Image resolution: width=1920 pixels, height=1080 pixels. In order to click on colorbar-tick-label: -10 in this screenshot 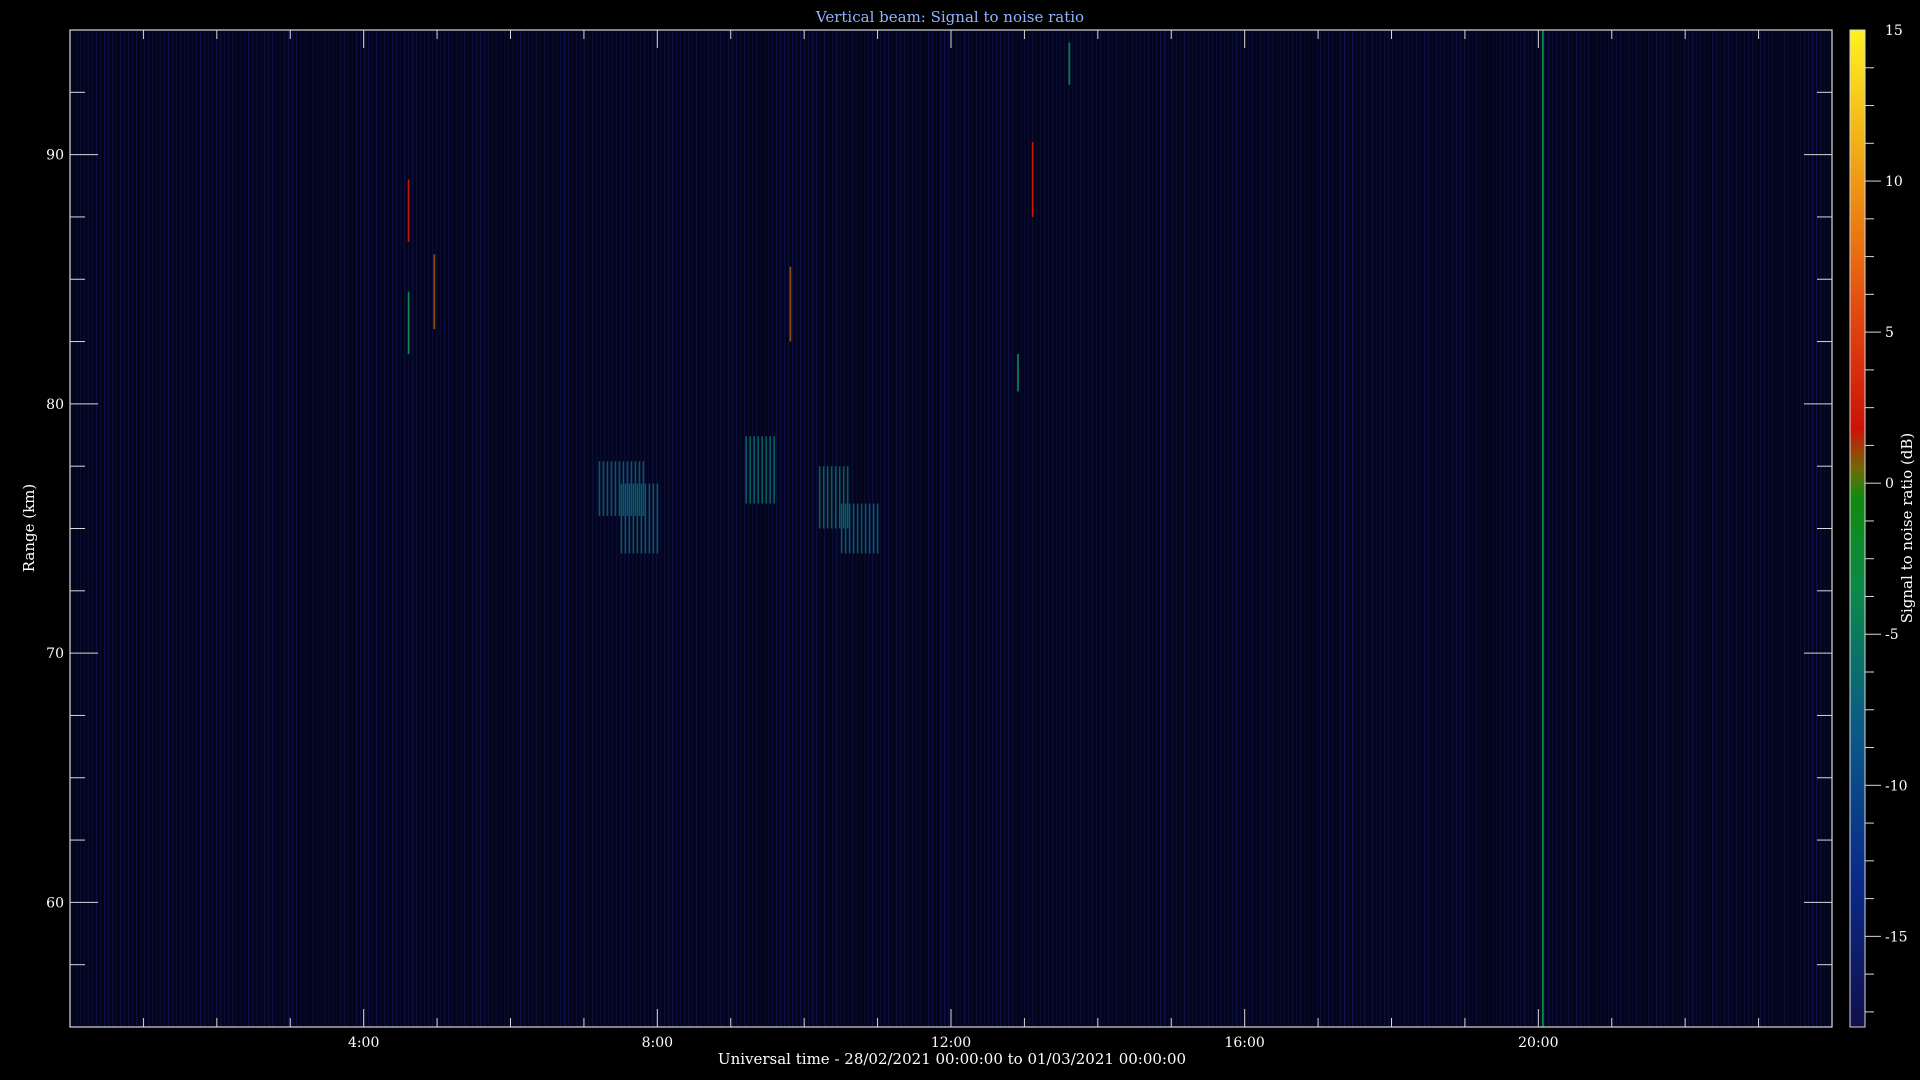, I will do `click(1896, 786)`.